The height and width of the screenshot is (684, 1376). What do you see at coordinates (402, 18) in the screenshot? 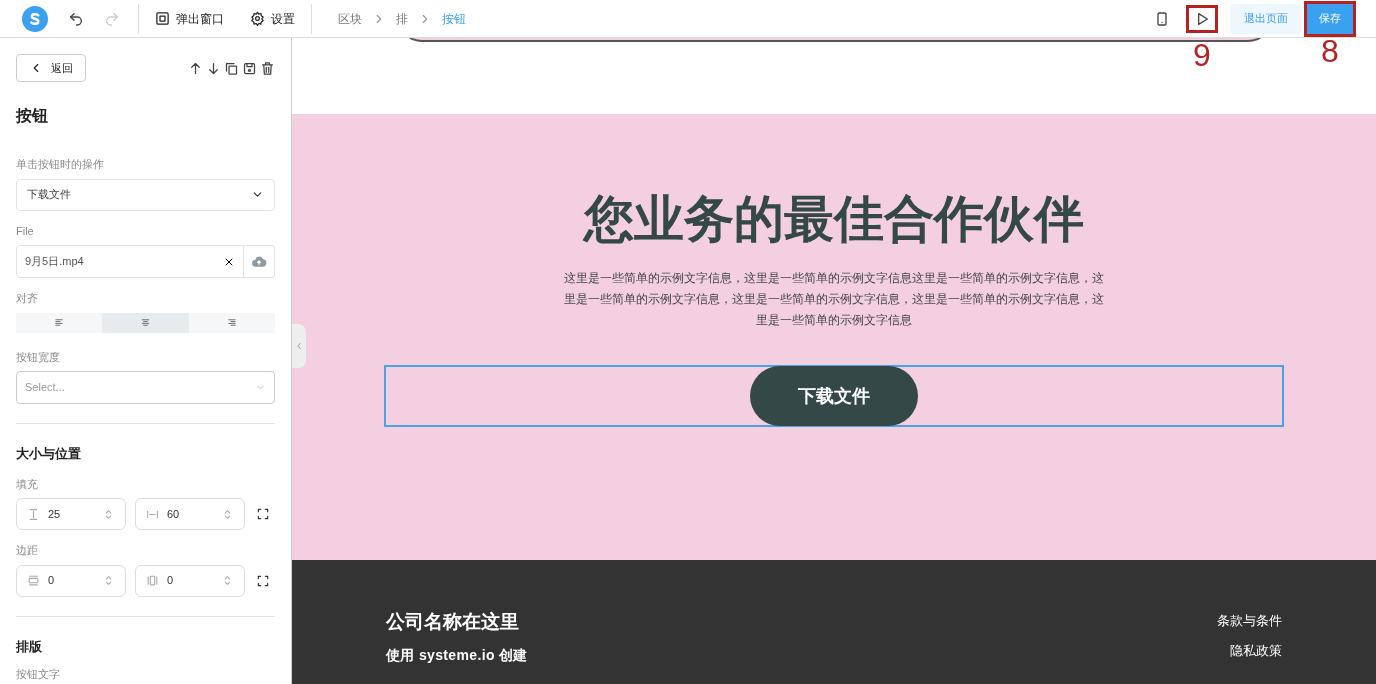
I see `breadcrumb-item: 排` at bounding box center [402, 18].